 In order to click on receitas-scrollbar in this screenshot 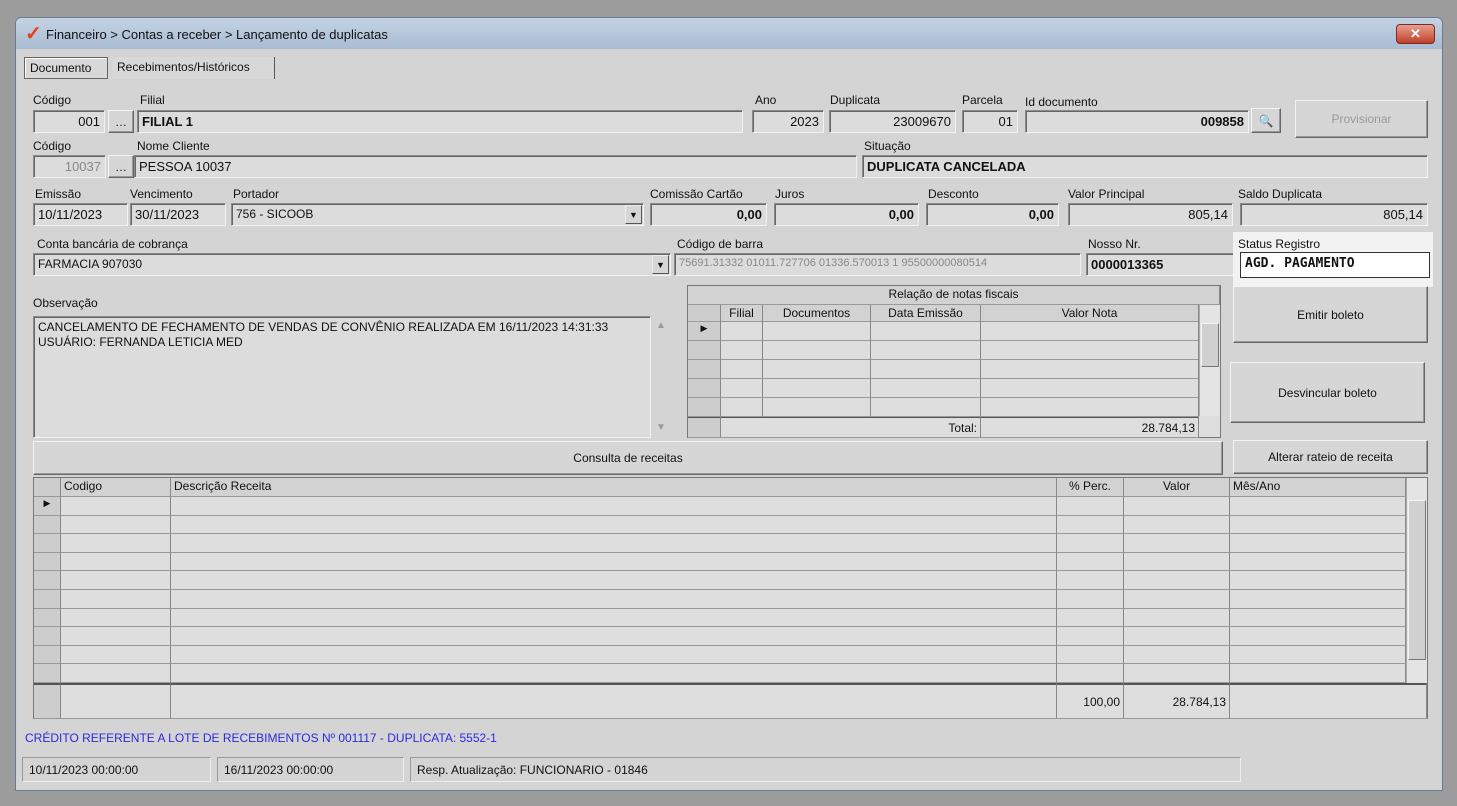, I will do `click(1416, 580)`.